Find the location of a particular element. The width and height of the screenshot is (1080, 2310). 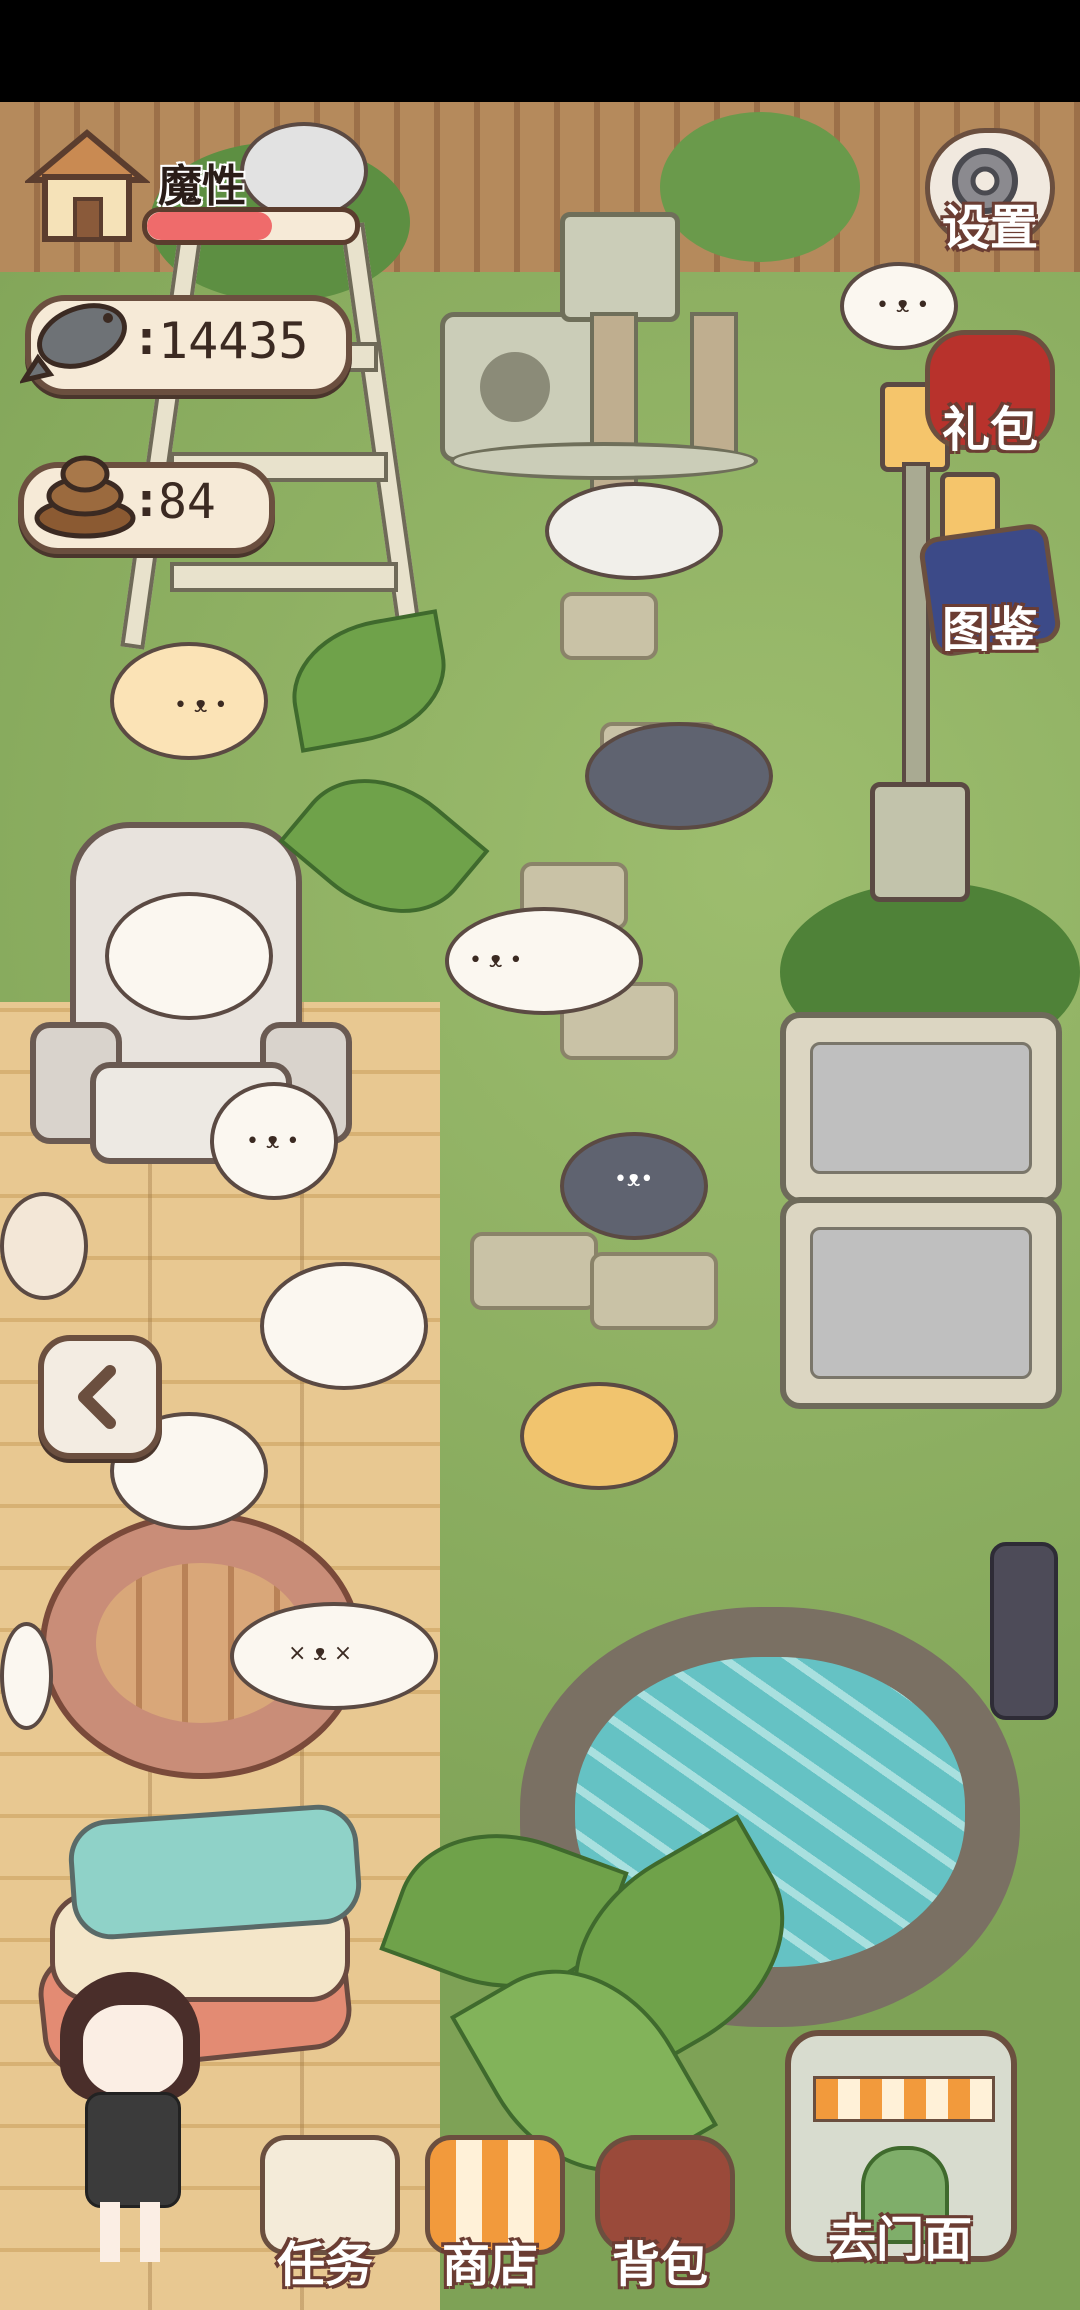

mood-bar is located at coordinates (251, 226).